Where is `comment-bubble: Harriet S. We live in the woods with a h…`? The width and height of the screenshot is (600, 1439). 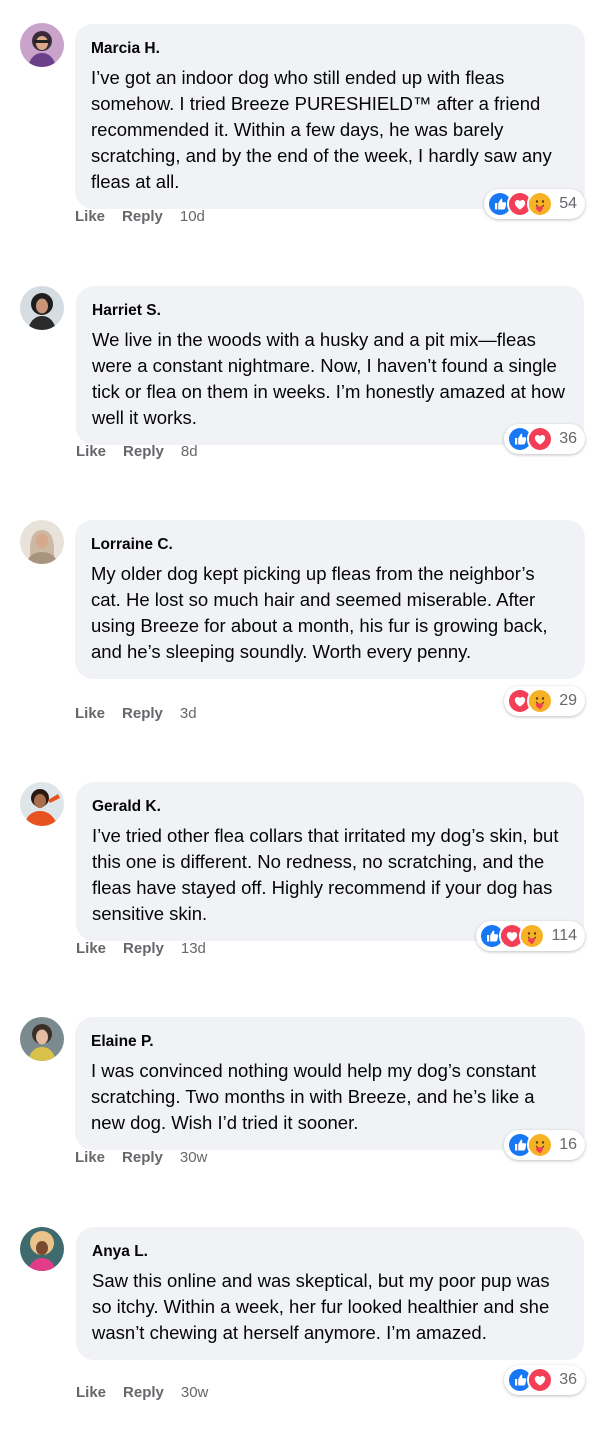
comment-bubble: Harriet S. We live in the woods with a h… is located at coordinates (330, 365).